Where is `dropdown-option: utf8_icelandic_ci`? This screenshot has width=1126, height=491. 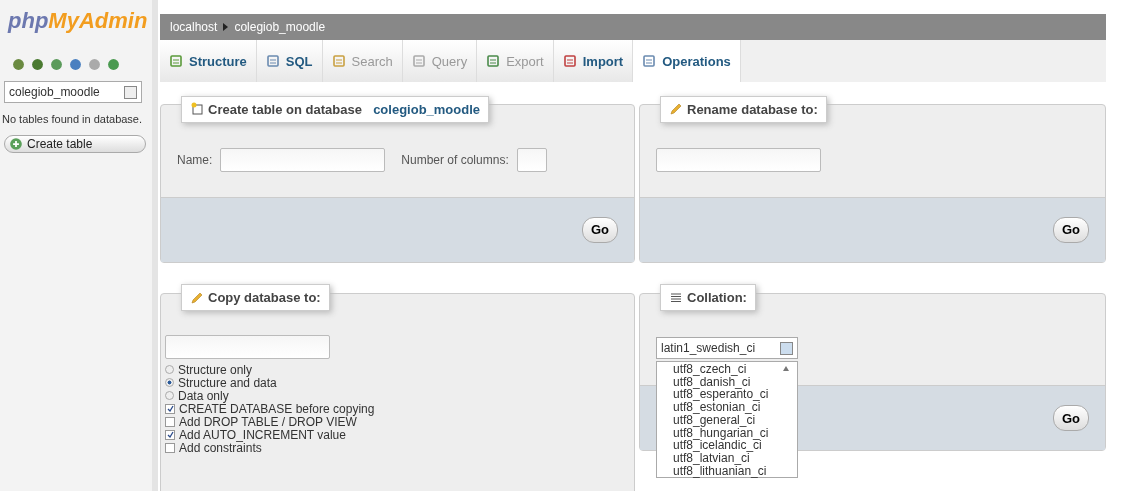 dropdown-option: utf8_icelandic_ci is located at coordinates (735, 445).